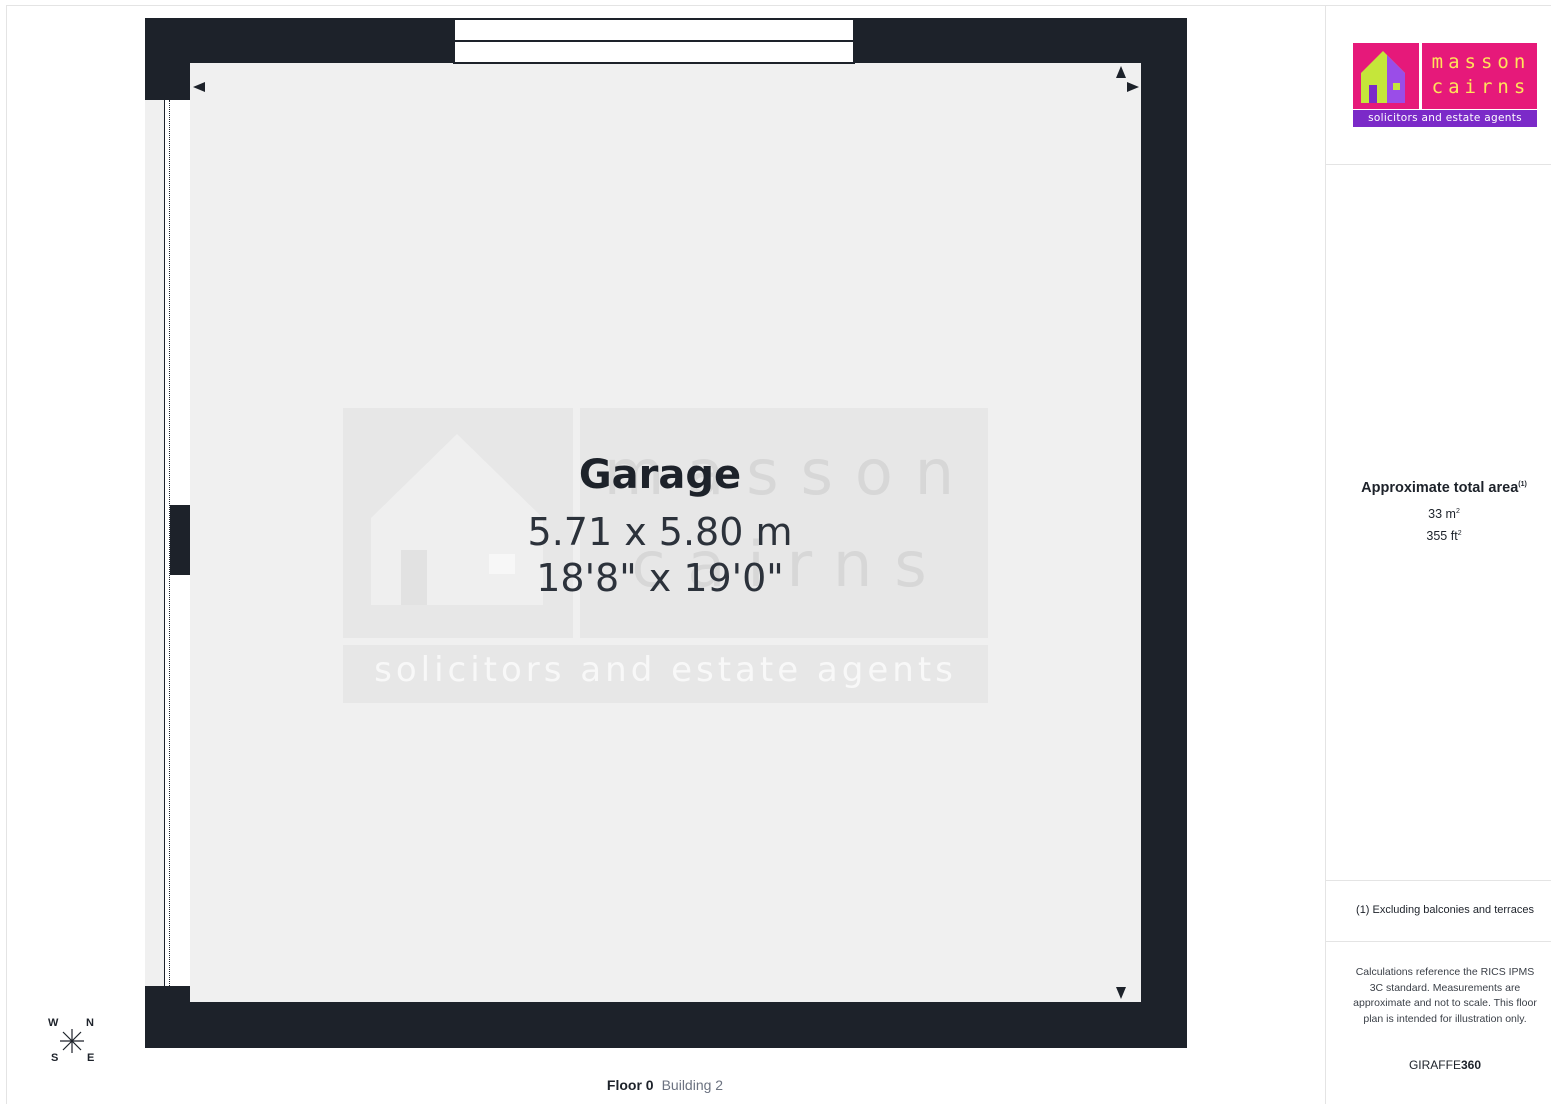  I want to click on building-label: Building 2, so click(692, 1085).